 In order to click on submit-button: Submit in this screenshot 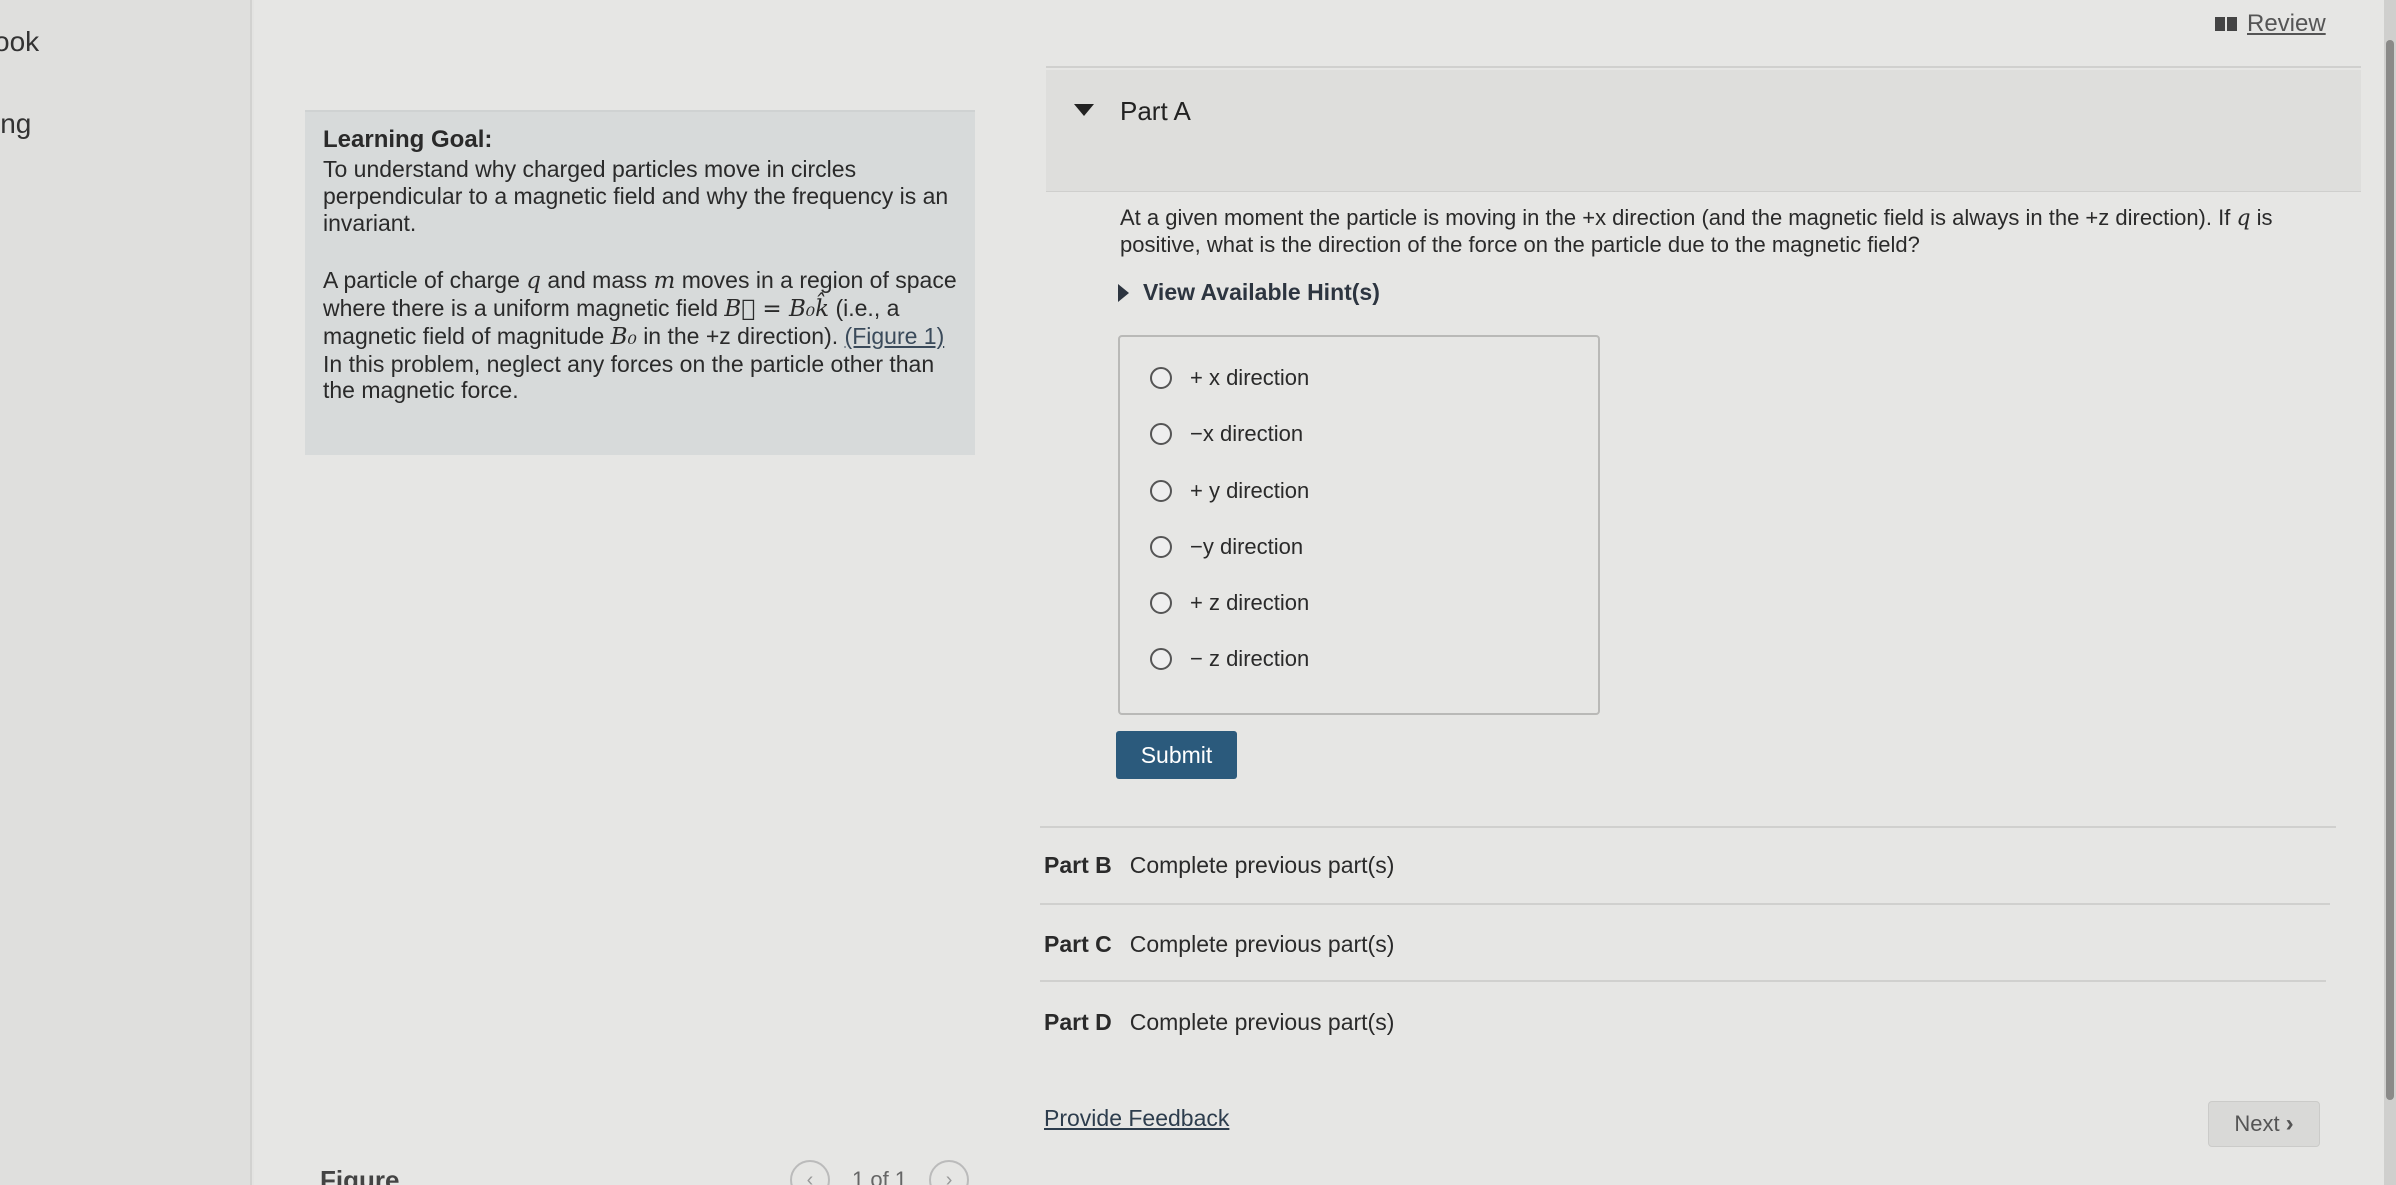, I will do `click(1176, 755)`.